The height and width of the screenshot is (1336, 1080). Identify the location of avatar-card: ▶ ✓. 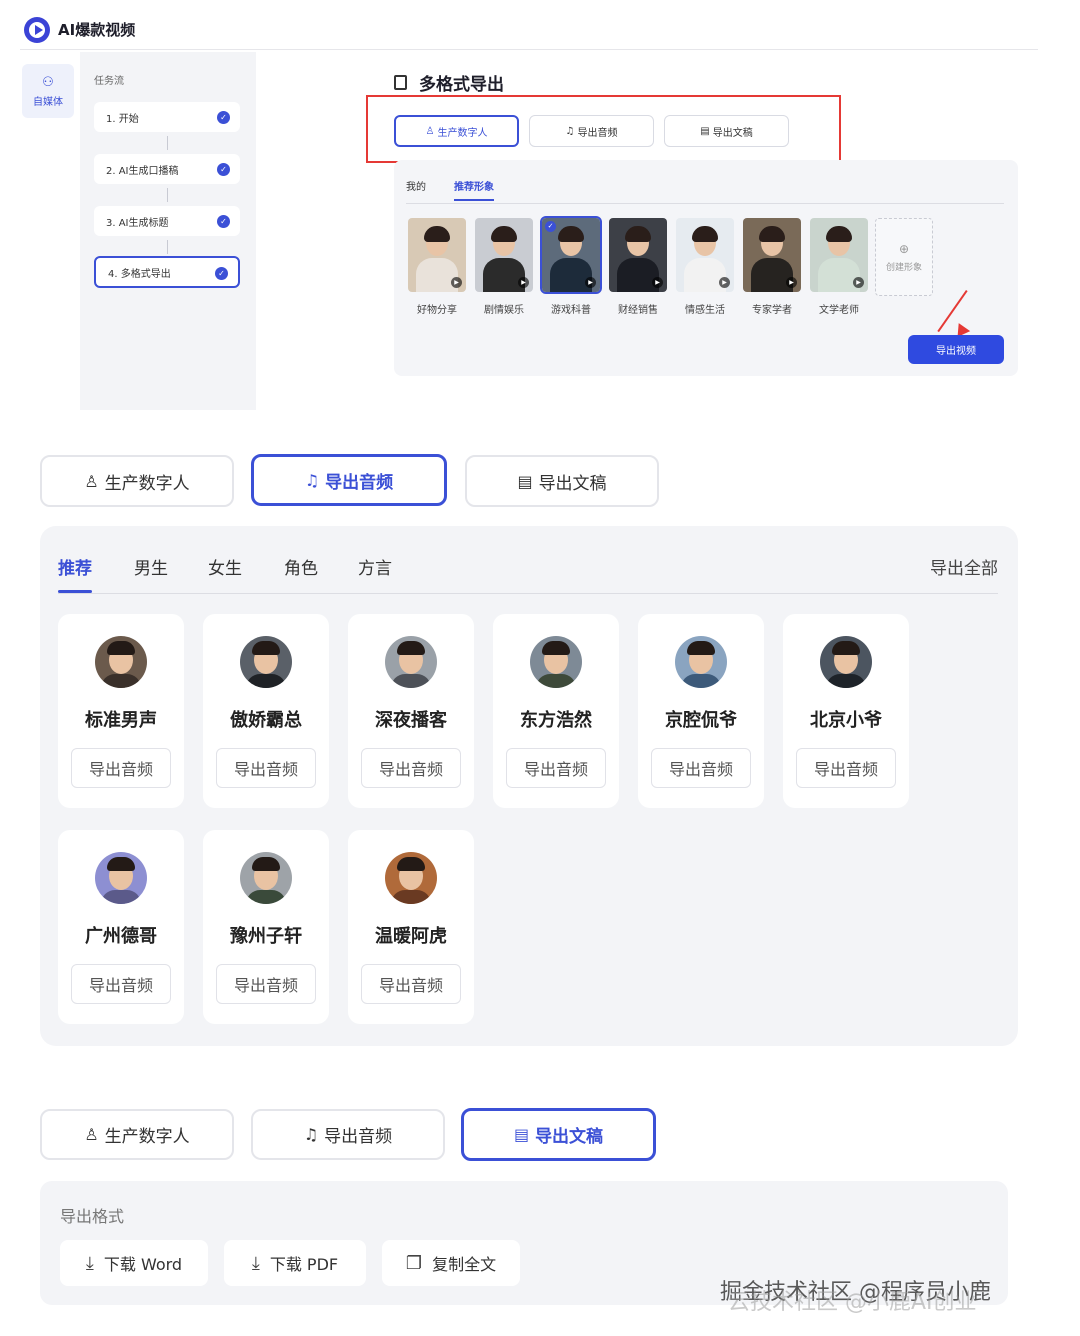
(571, 255).